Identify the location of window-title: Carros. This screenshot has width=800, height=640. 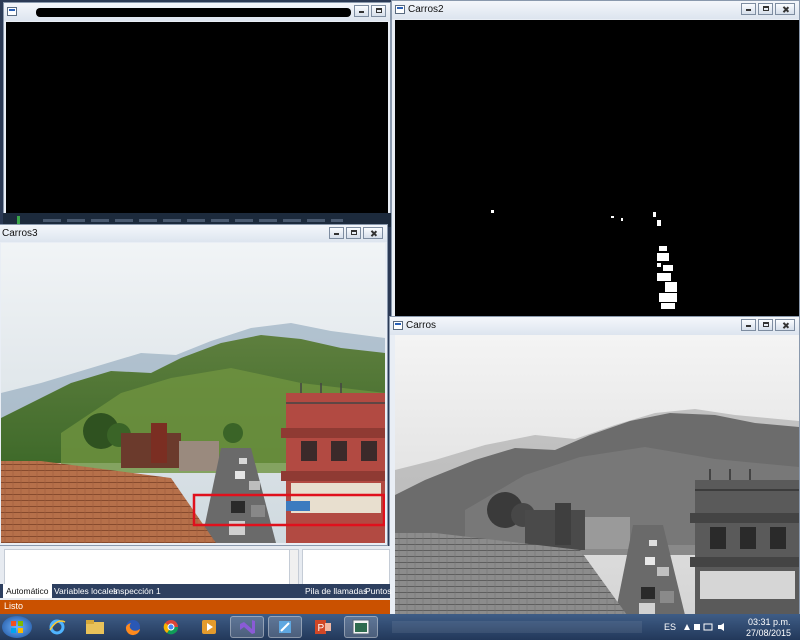
(421, 325).